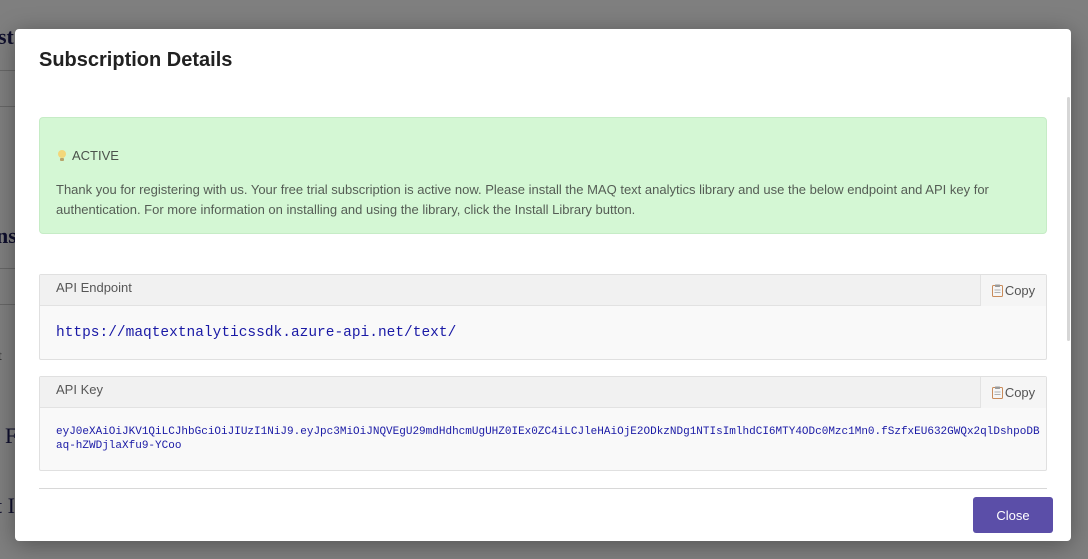 The height and width of the screenshot is (559, 1088). Describe the element at coordinates (1013, 515) in the screenshot. I see `close-button: Close` at that location.